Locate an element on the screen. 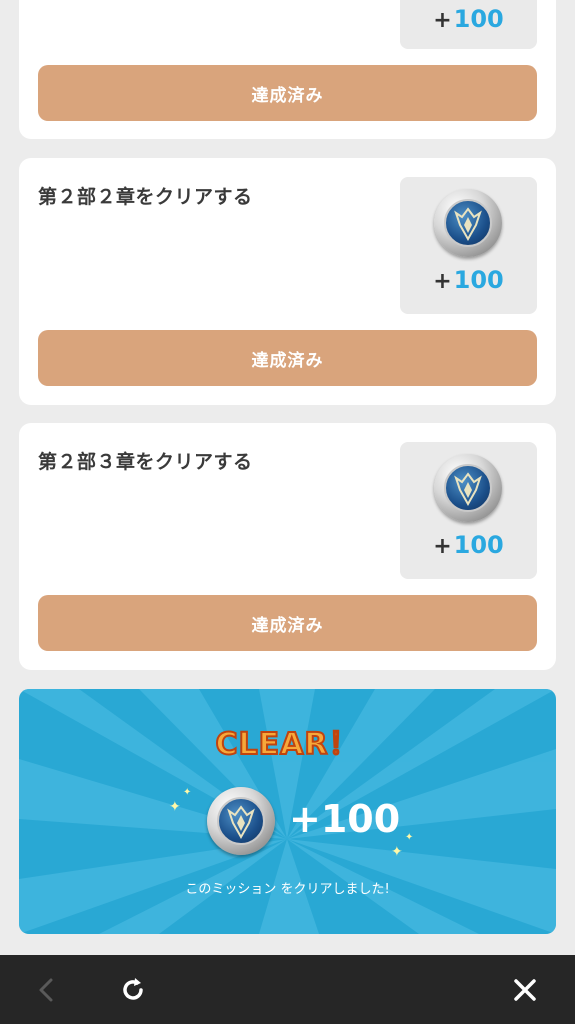 This screenshot has width=575, height=1024. close-icon is located at coordinates (525, 990).